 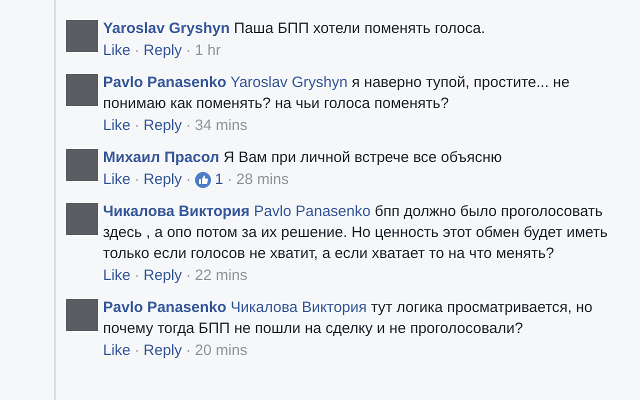 What do you see at coordinates (312, 211) in the screenshot?
I see `mention-link: Pavlo Panasenko` at bounding box center [312, 211].